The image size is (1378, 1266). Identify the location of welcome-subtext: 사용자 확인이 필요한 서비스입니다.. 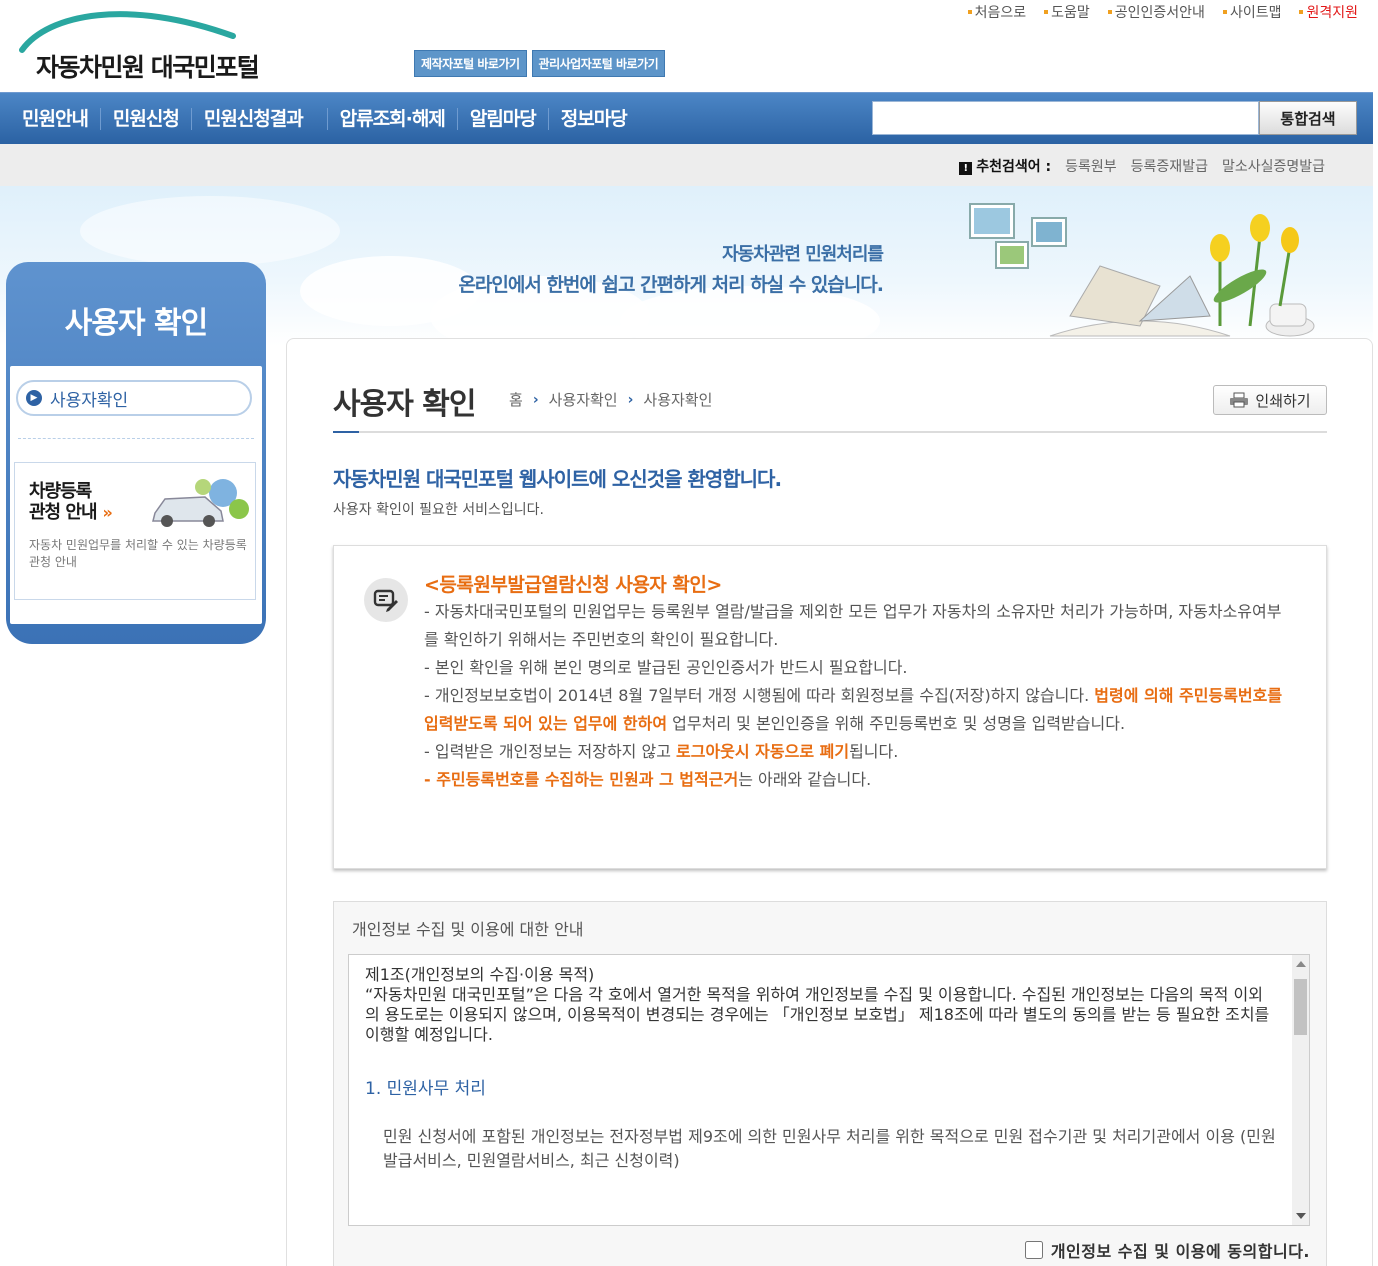
(438, 510).